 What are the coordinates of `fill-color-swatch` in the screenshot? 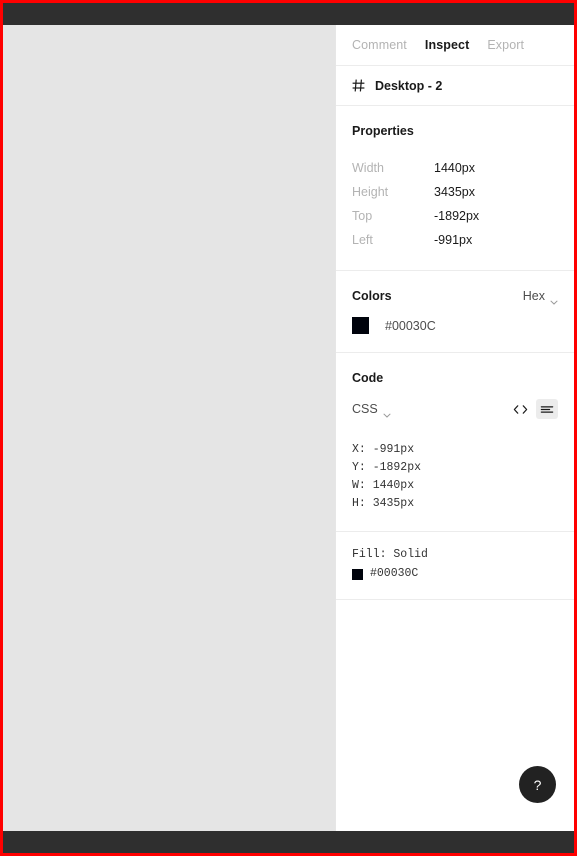 It's located at (357, 574).